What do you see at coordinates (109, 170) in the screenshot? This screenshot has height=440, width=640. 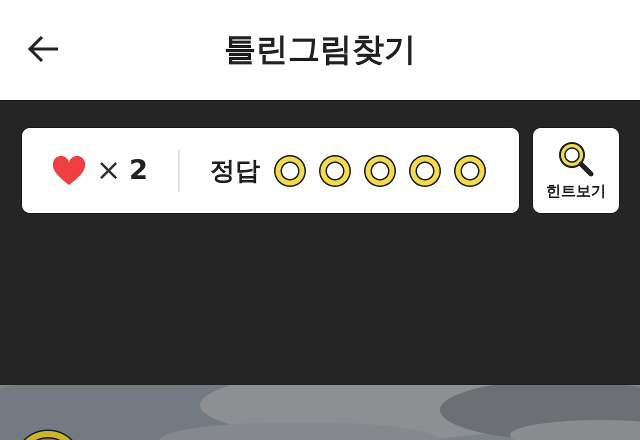 I see `times-sign: ×` at bounding box center [109, 170].